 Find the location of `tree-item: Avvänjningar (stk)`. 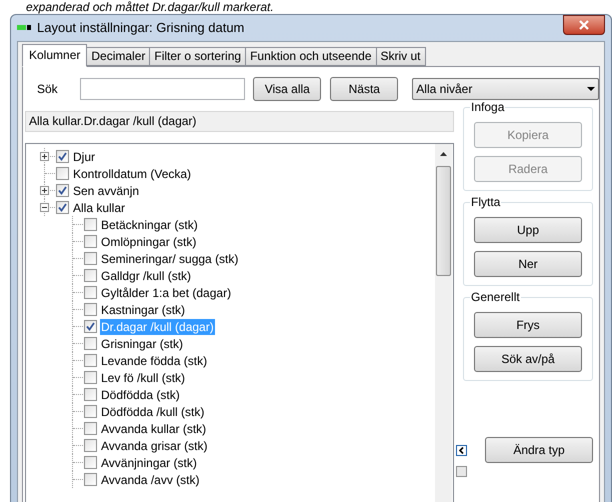

tree-item: Avvänjningar (stk) is located at coordinates (149, 462).